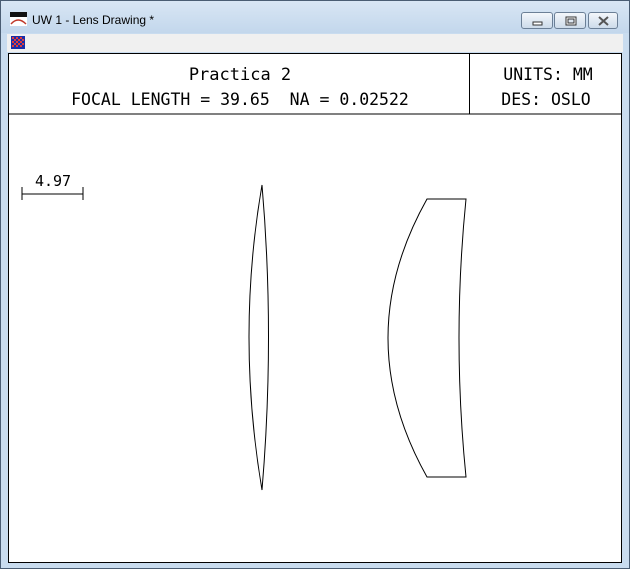 The image size is (630, 569). I want to click on close-icon, so click(603, 21).